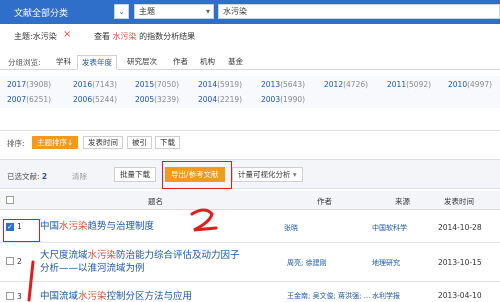 This screenshot has width=500, height=302. I want to click on year-value: 2006, so click(83, 99).